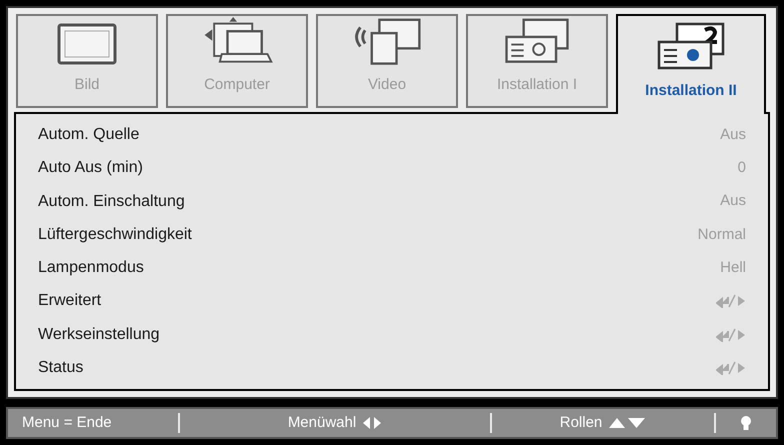  What do you see at coordinates (746, 423) in the screenshot?
I see `lightbulb-icon` at bounding box center [746, 423].